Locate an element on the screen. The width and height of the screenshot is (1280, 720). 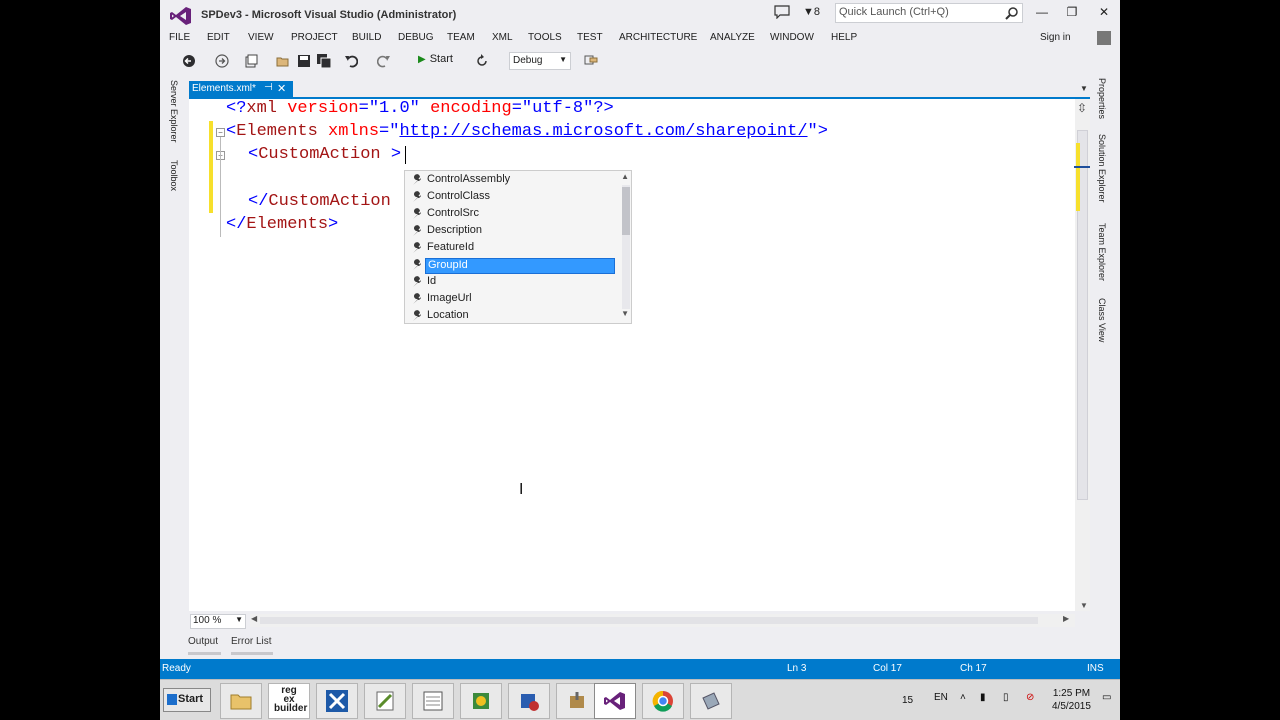
completion-scrollbar is located at coordinates (626, 247).